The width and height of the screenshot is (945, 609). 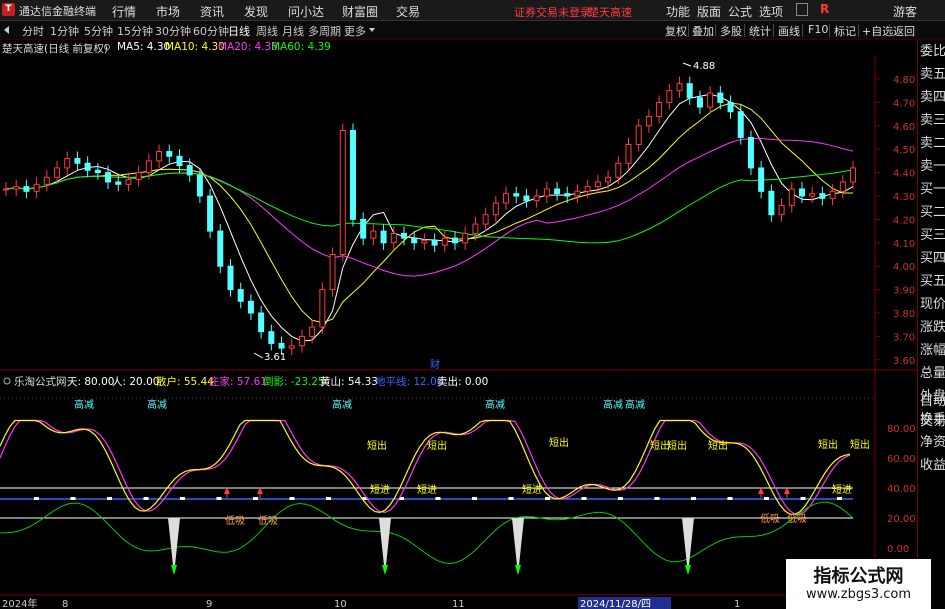 I want to click on side-panel-item: 交易, so click(x=932, y=421).